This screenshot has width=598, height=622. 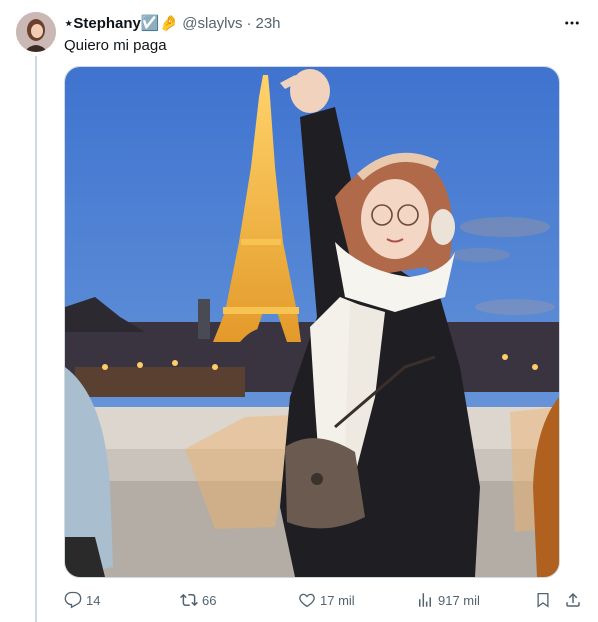 What do you see at coordinates (459, 600) in the screenshot?
I see `views-count: 917 mil` at bounding box center [459, 600].